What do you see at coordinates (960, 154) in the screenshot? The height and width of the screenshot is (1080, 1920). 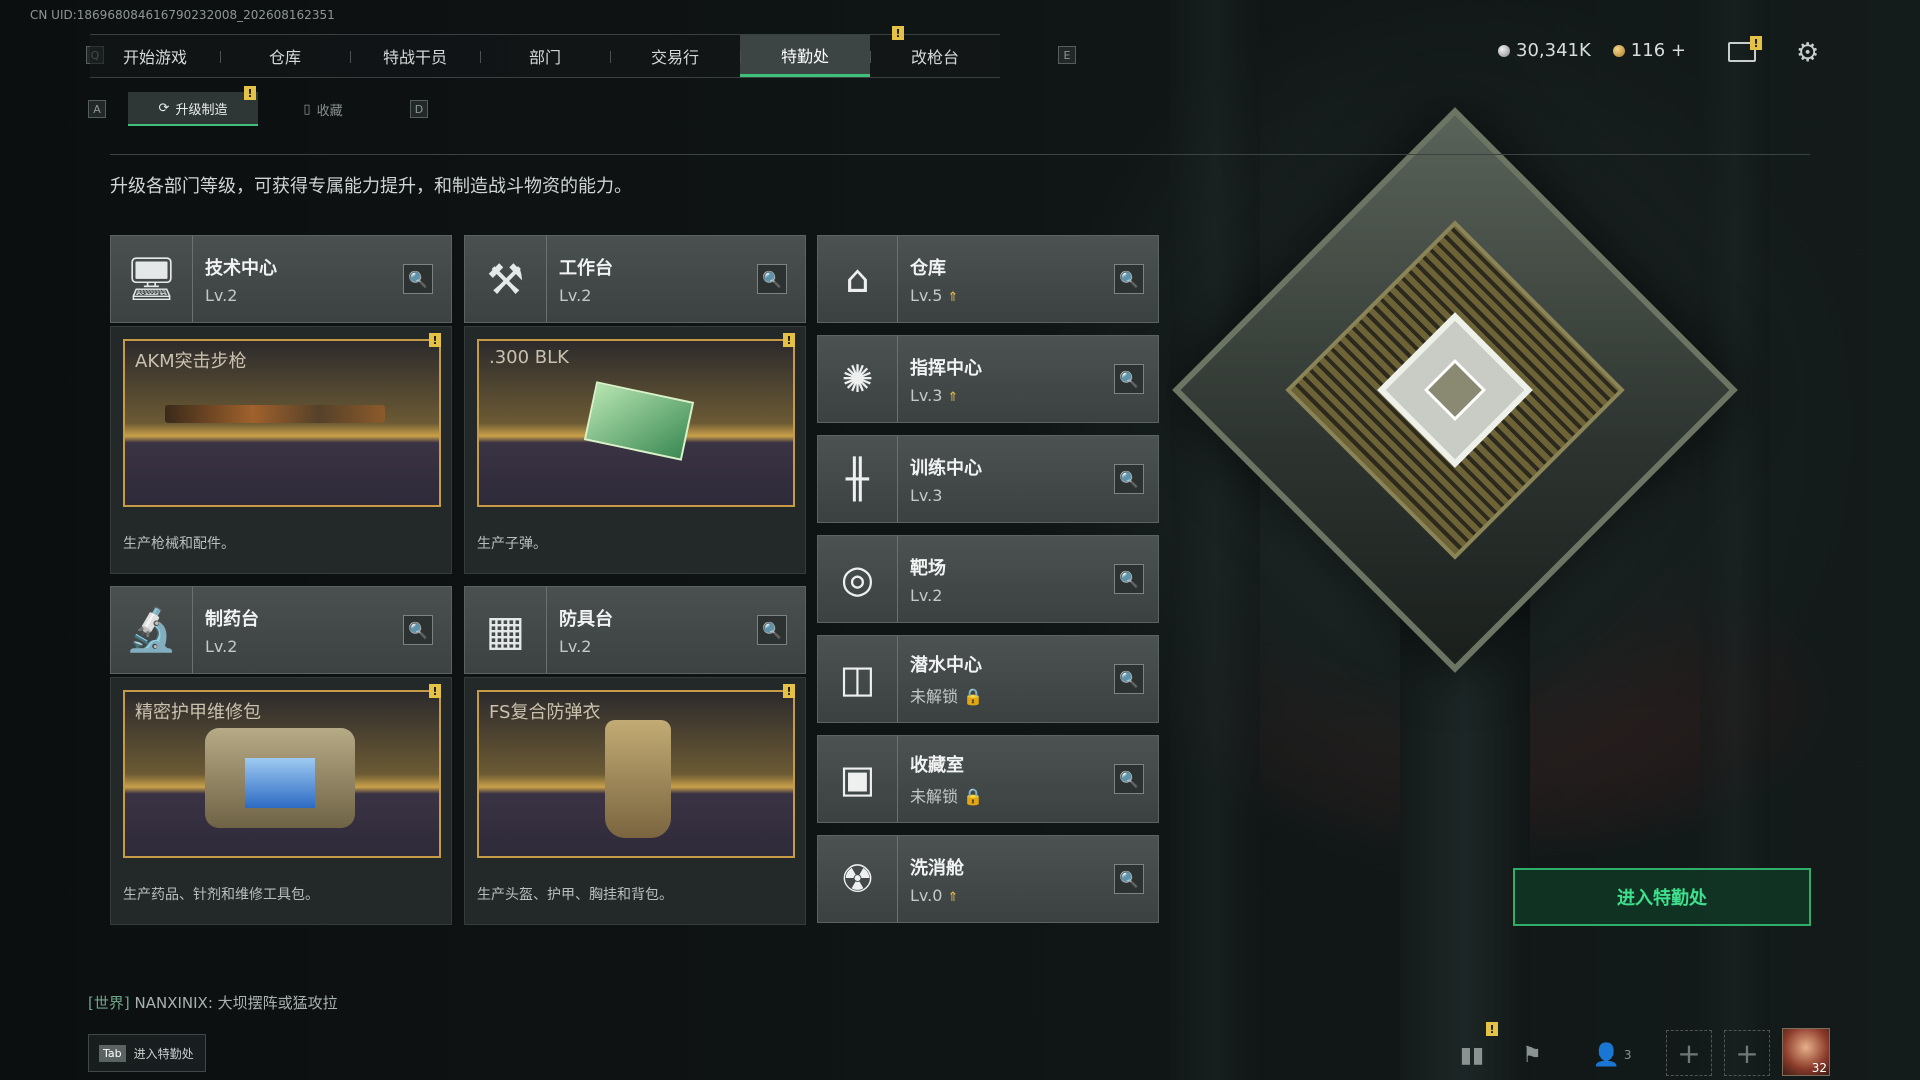 I see `divider` at bounding box center [960, 154].